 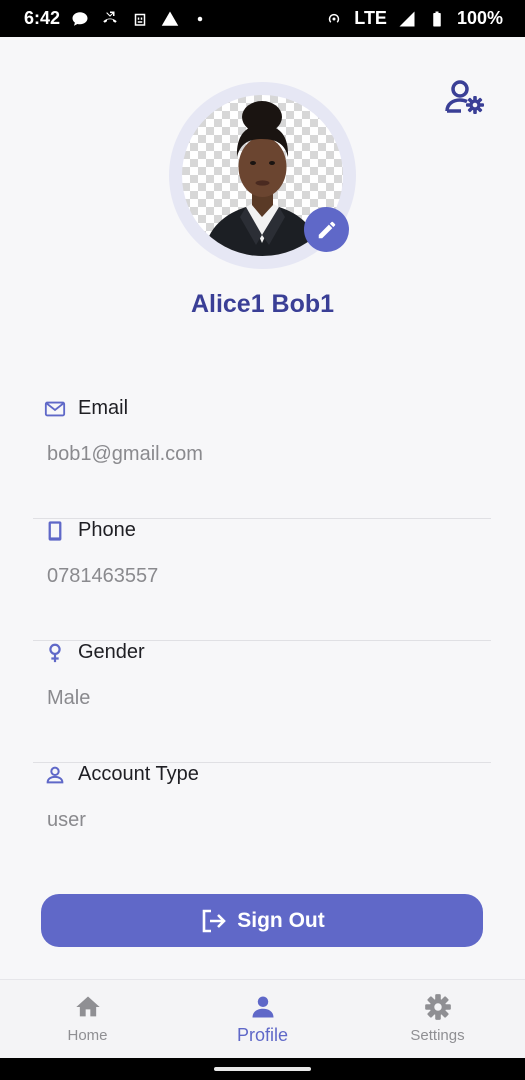 What do you see at coordinates (281, 920) in the screenshot?
I see `sign-out-label: Sign Out` at bounding box center [281, 920].